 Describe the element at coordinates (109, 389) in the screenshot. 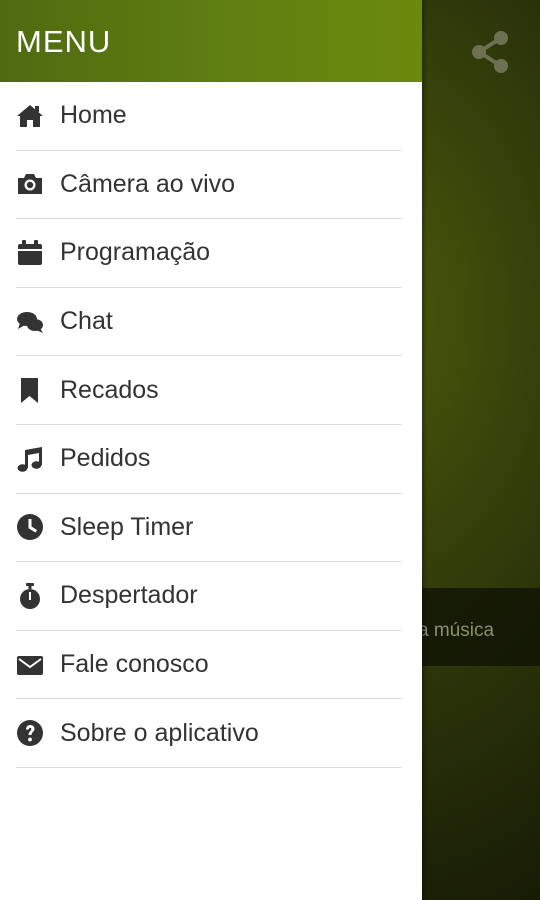

I see `menu-label-messages: Recados` at that location.